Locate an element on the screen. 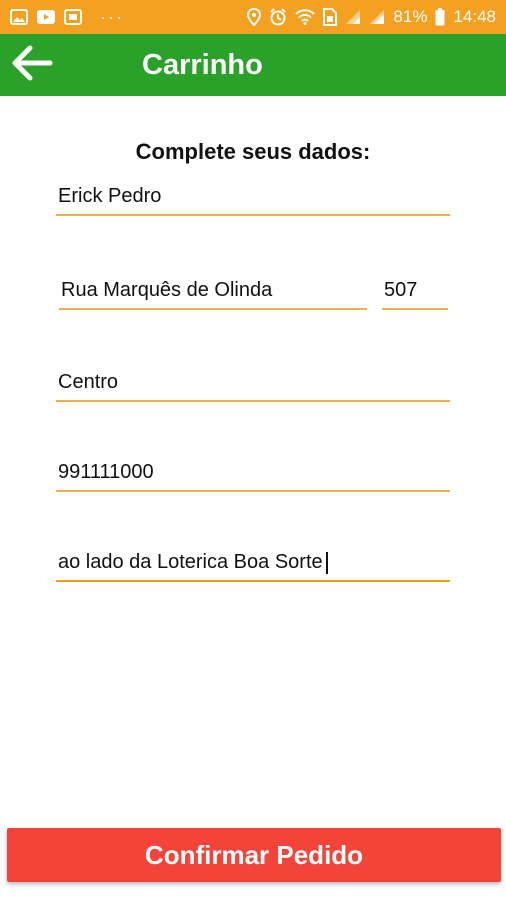 Image resolution: width=506 pixels, height=900 pixels. confirm-order-button: Confirmar Pedido is located at coordinates (254, 855).